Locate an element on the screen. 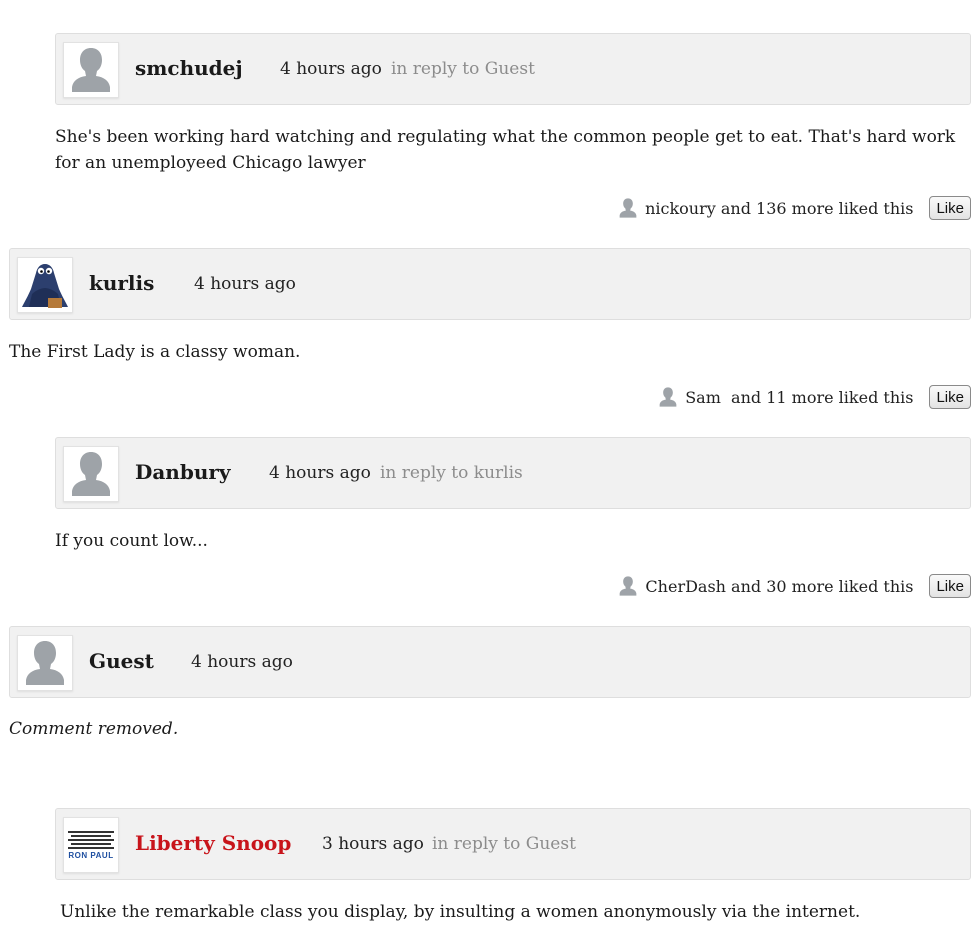 The height and width of the screenshot is (948, 980). comment-removed-text: Comment removed. is located at coordinates (94, 729).